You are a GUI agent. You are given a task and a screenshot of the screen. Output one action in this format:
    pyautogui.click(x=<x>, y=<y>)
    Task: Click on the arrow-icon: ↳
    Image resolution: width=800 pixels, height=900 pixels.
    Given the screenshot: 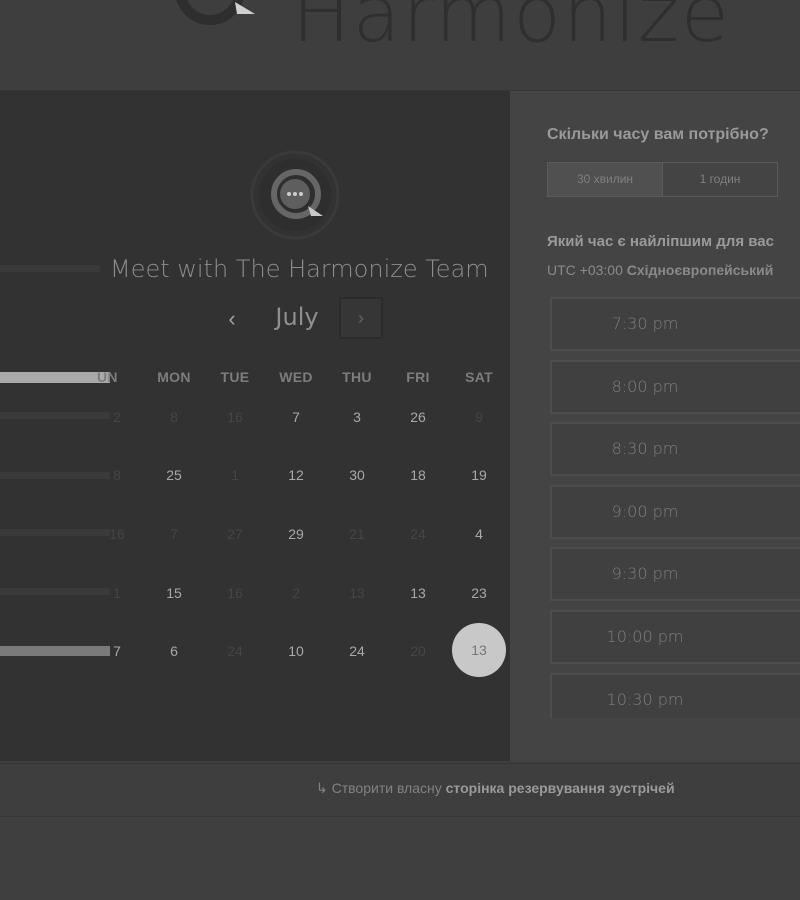 What is the action you would take?
    pyautogui.click(x=322, y=788)
    